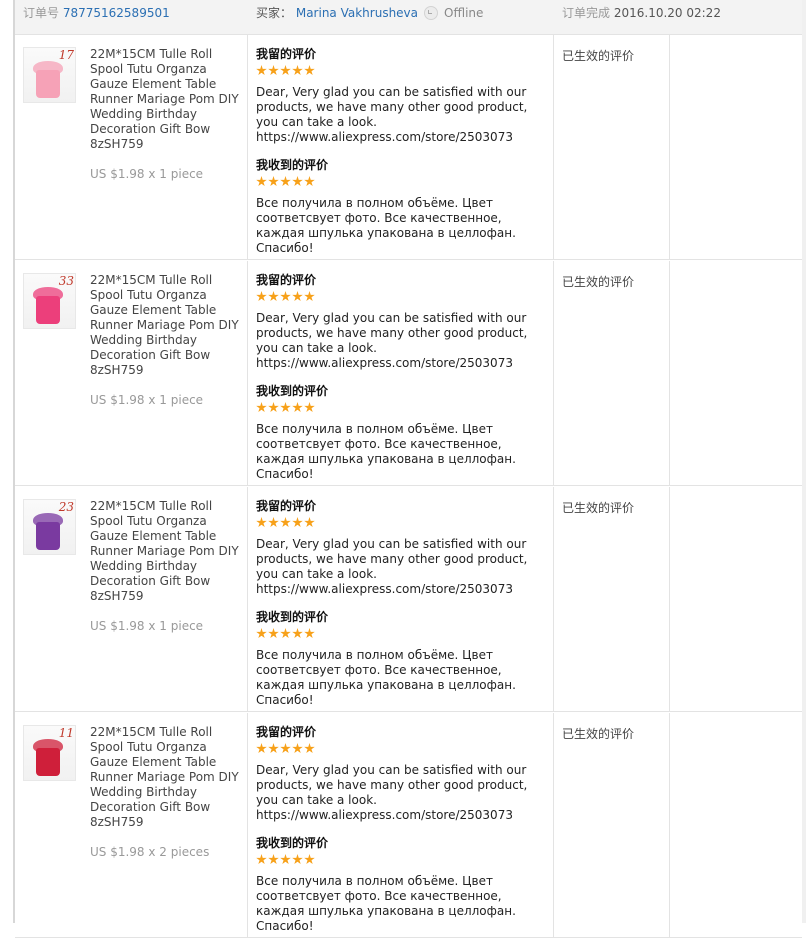 The image size is (806, 938). What do you see at coordinates (804, 461) in the screenshot?
I see `right-border` at bounding box center [804, 461].